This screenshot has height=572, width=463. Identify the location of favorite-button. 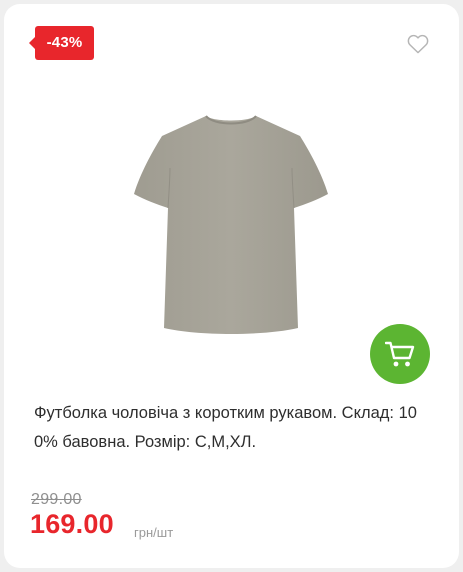
(418, 44).